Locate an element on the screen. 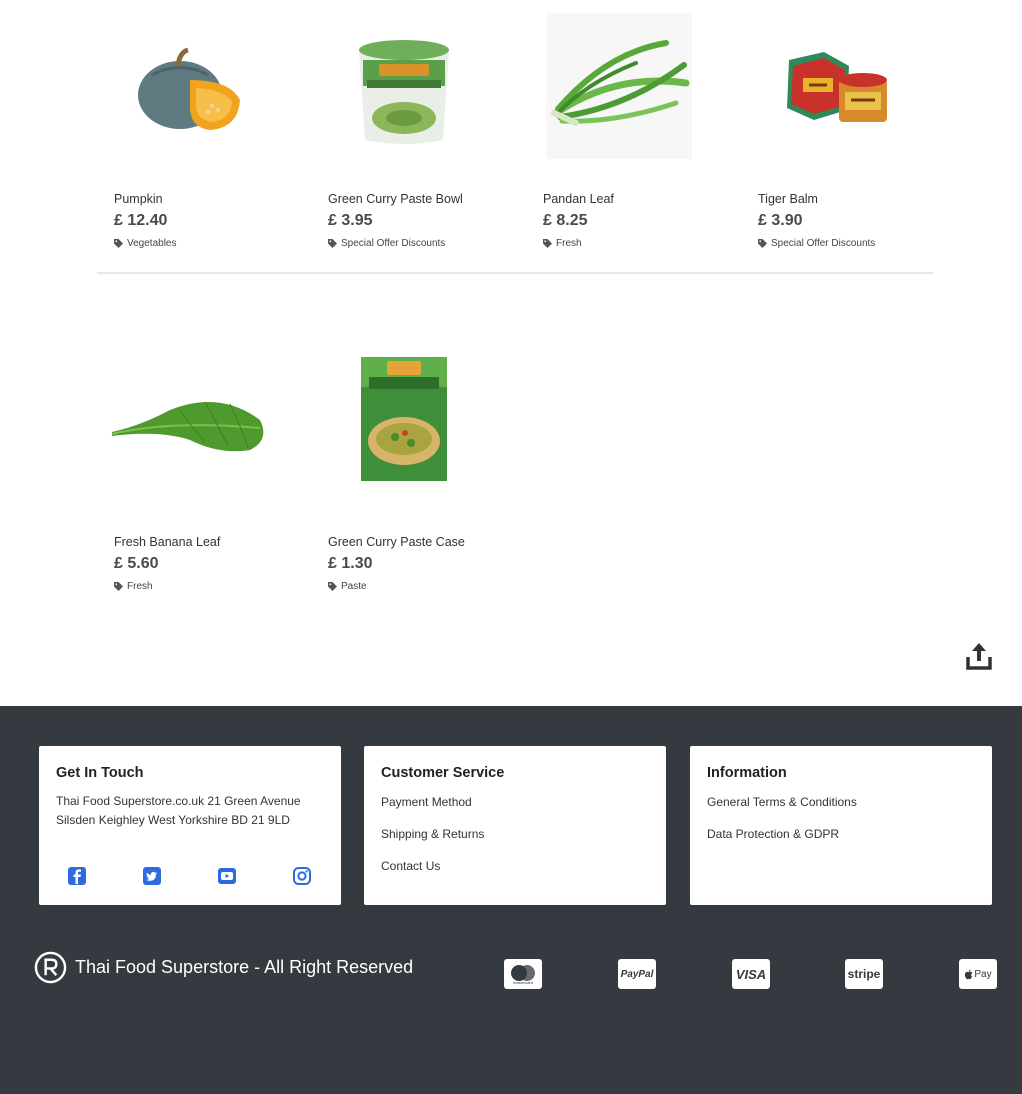 Image resolution: width=1022 pixels, height=1094 pixels. paypal-label: PayPal is located at coordinates (637, 974).